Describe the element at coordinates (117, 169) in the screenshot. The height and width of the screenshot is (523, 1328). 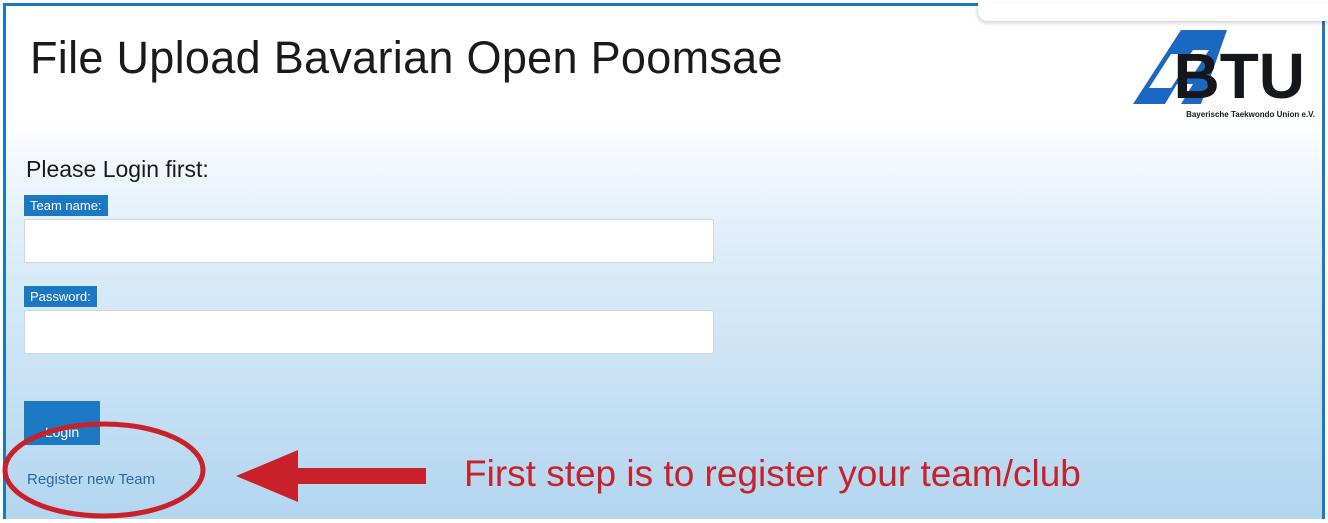
I see `login-heading: Please Login first:` at that location.